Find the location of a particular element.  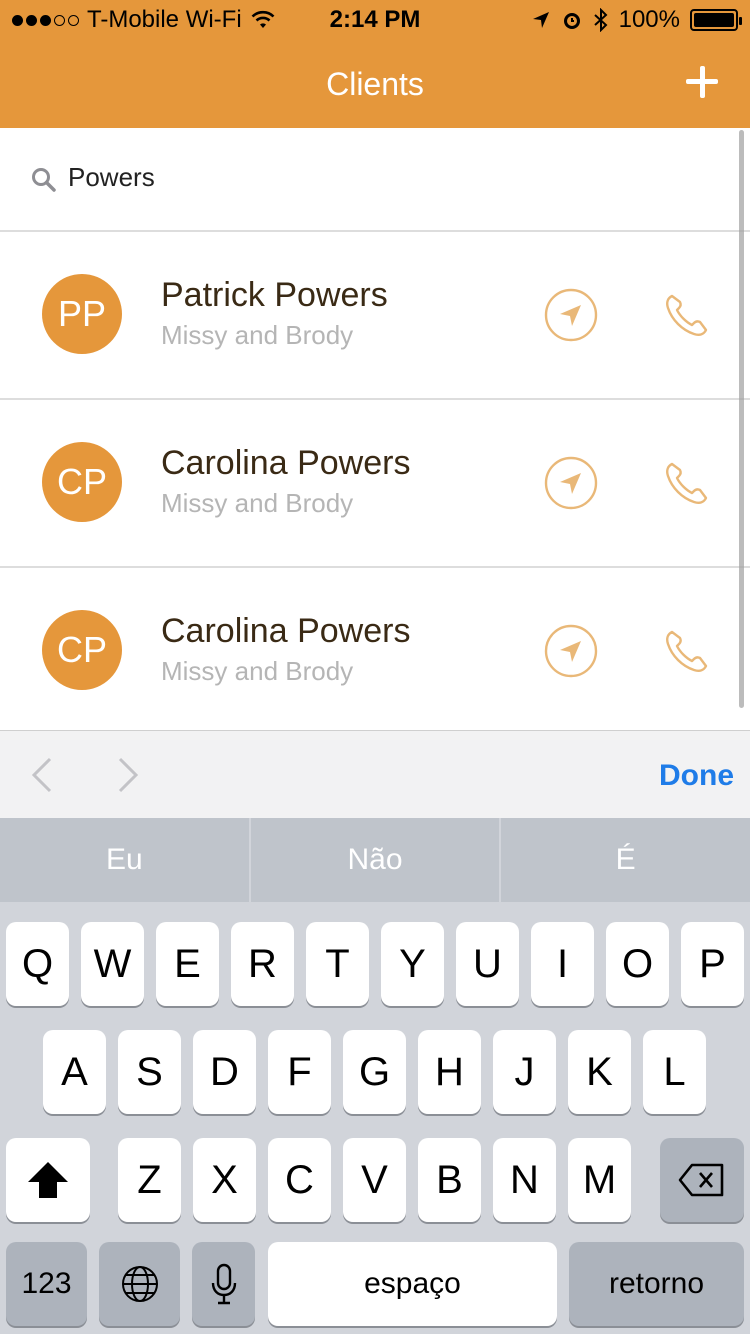

battery-icon is located at coordinates (716, 20).